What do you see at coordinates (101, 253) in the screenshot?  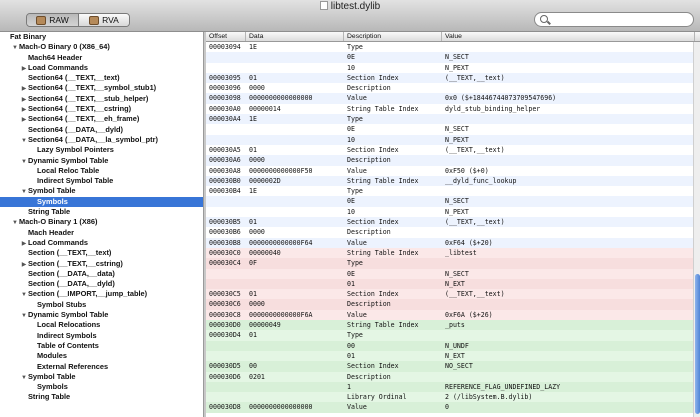 I see `sidebar-item: Section (__TEXT,__text)` at bounding box center [101, 253].